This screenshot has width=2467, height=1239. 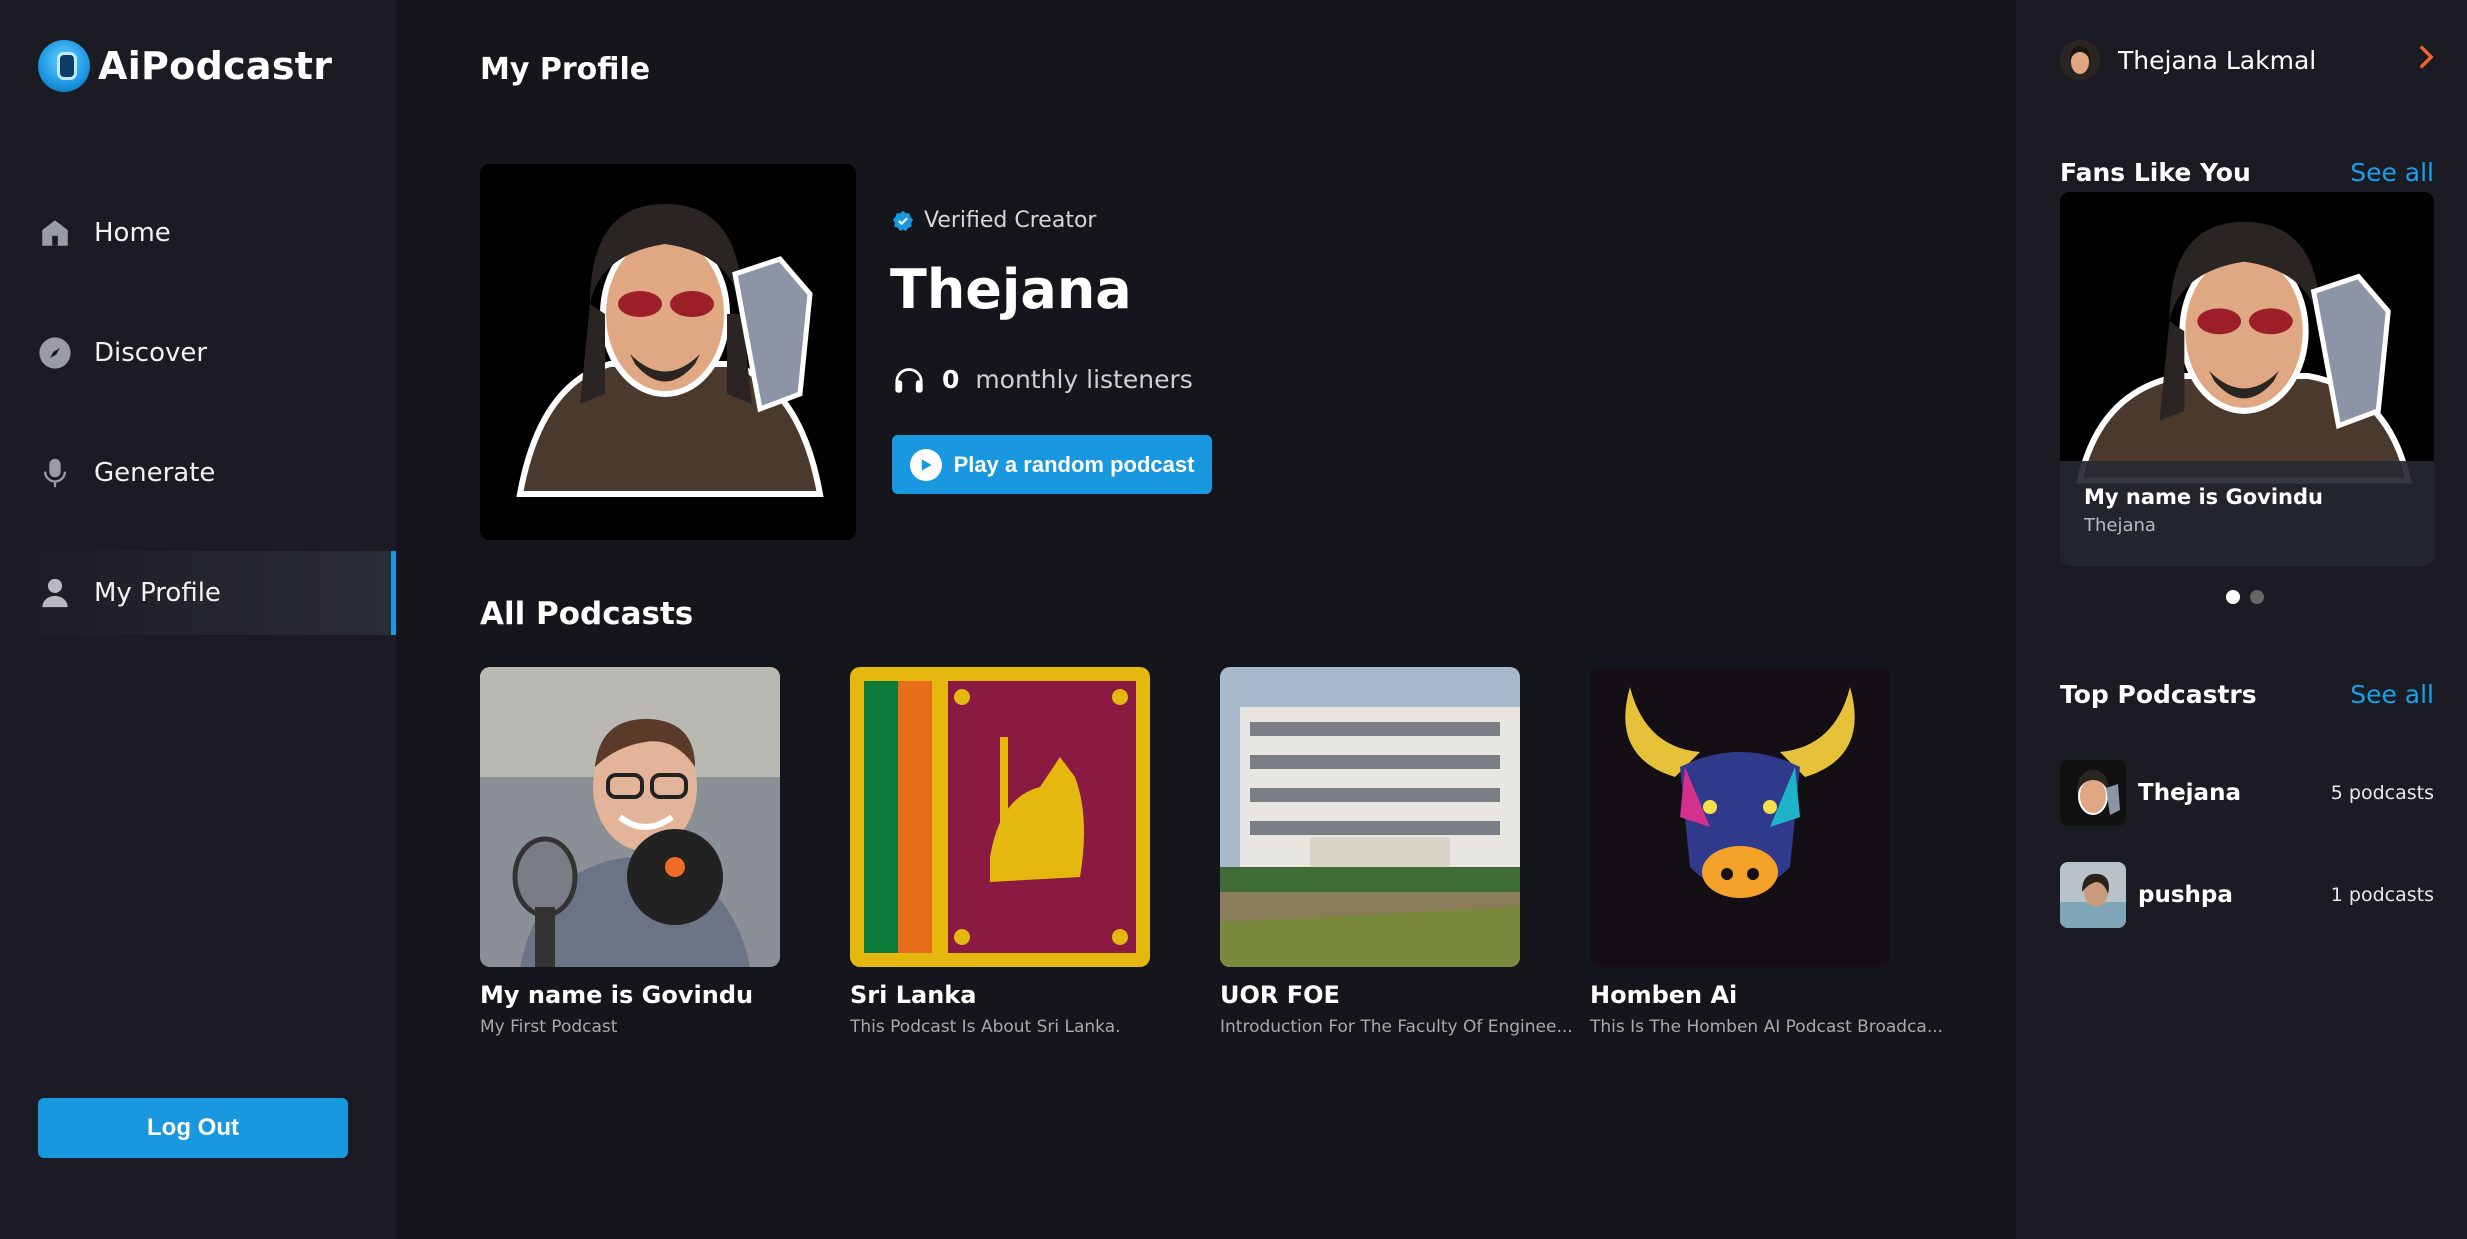 I want to click on fans-like-you-header: Fans Like You See all, so click(x=2247, y=172).